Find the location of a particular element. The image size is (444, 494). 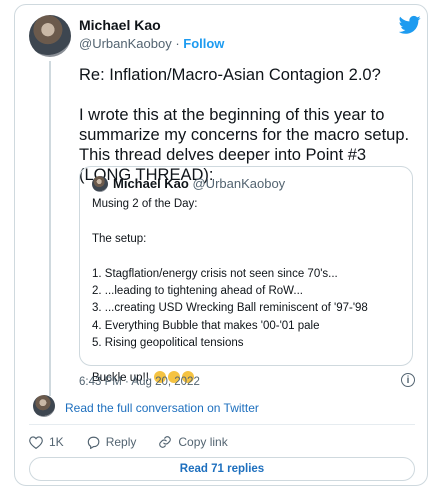

divider is located at coordinates (222, 424).